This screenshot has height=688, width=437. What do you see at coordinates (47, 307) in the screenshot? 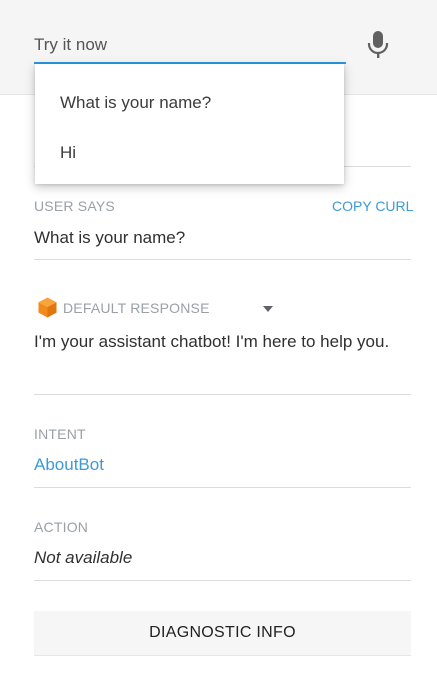
I see `cube-icon` at bounding box center [47, 307].